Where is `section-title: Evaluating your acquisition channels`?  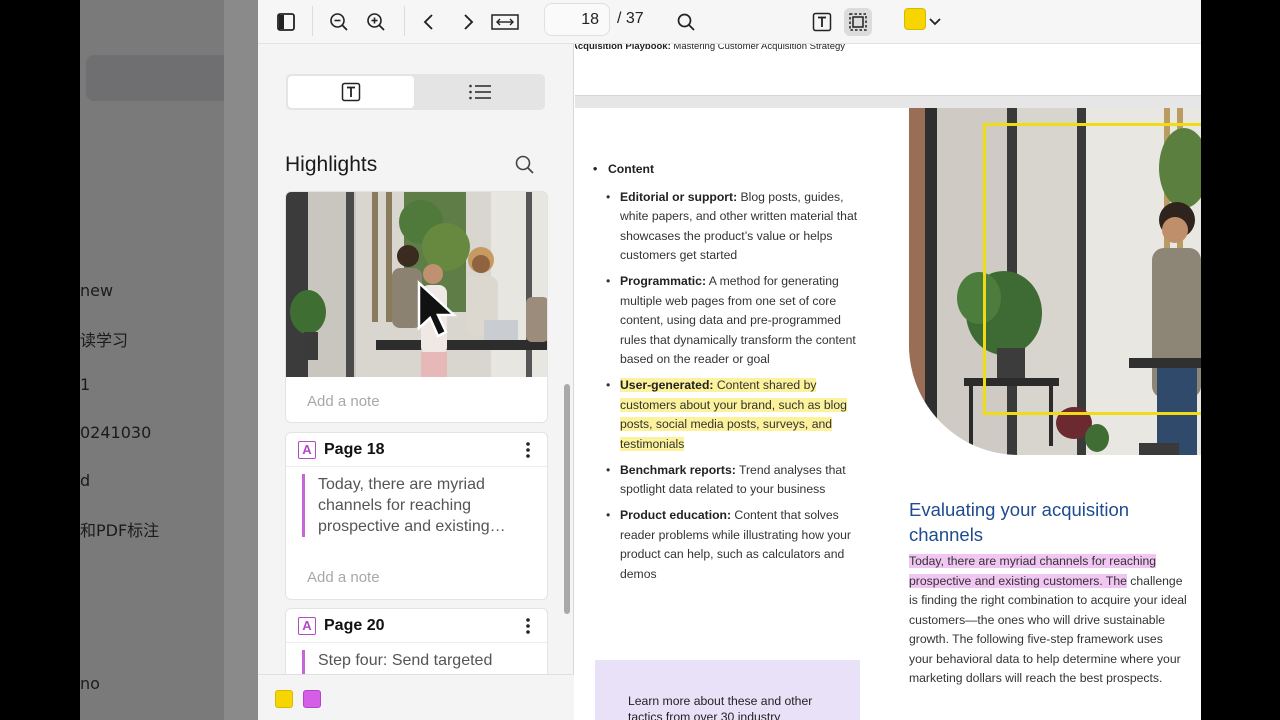
section-title: Evaluating your acquisition channels is located at coordinates (1019, 522).